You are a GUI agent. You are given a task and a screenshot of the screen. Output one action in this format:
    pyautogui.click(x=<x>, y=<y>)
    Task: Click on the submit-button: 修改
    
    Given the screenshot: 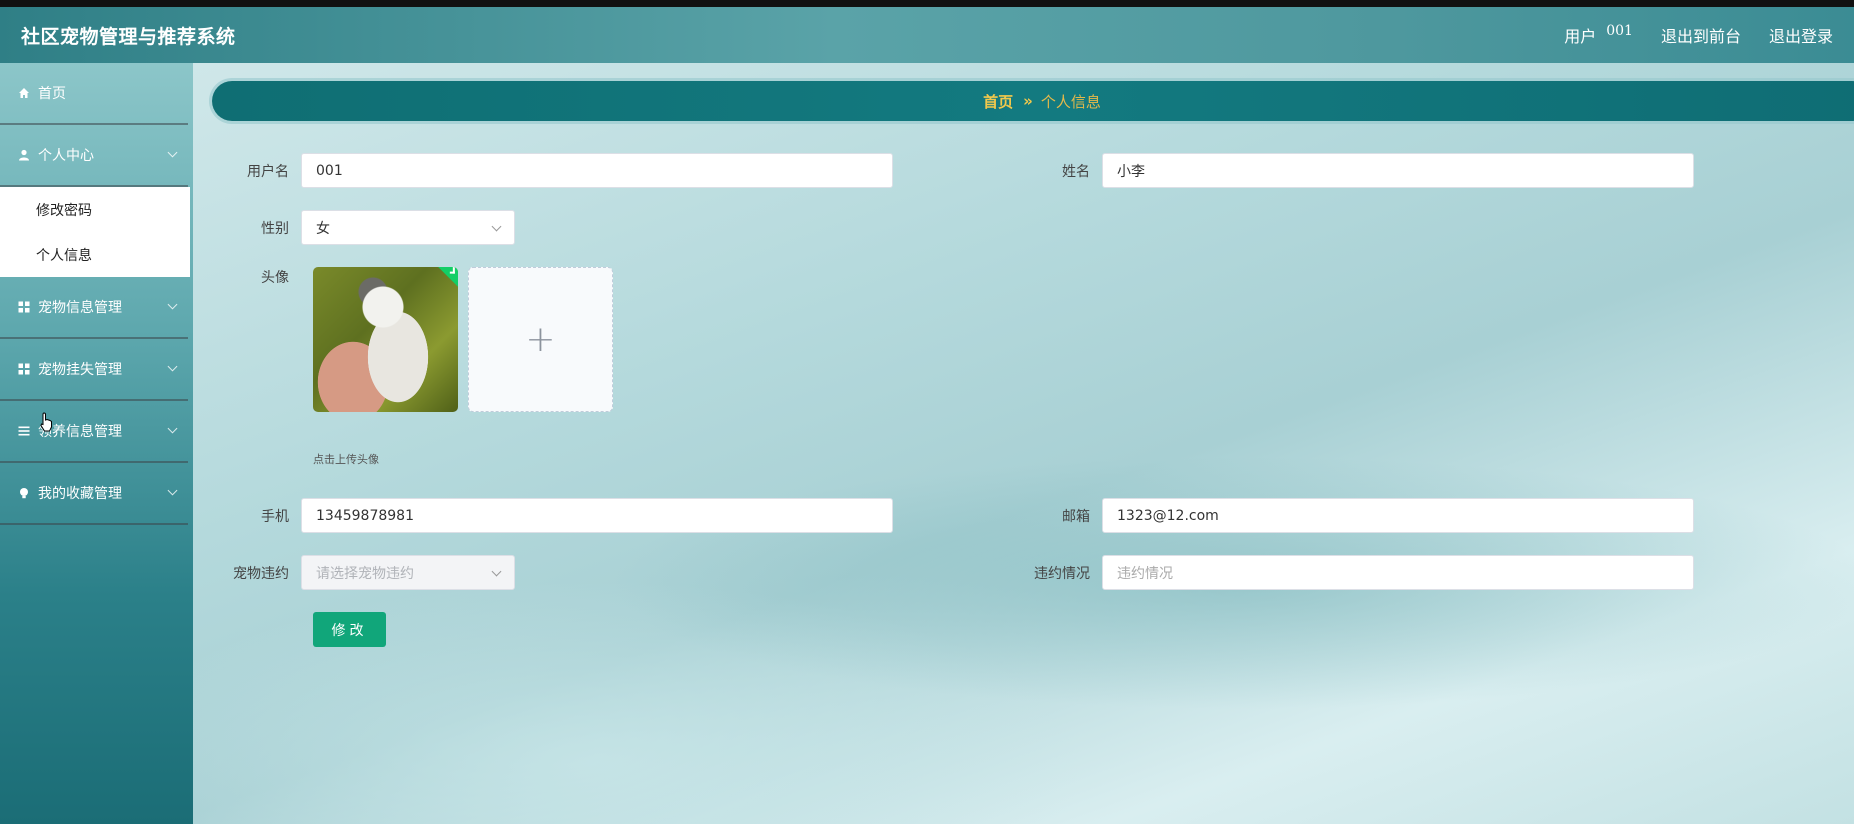 What is the action you would take?
    pyautogui.click(x=349, y=629)
    